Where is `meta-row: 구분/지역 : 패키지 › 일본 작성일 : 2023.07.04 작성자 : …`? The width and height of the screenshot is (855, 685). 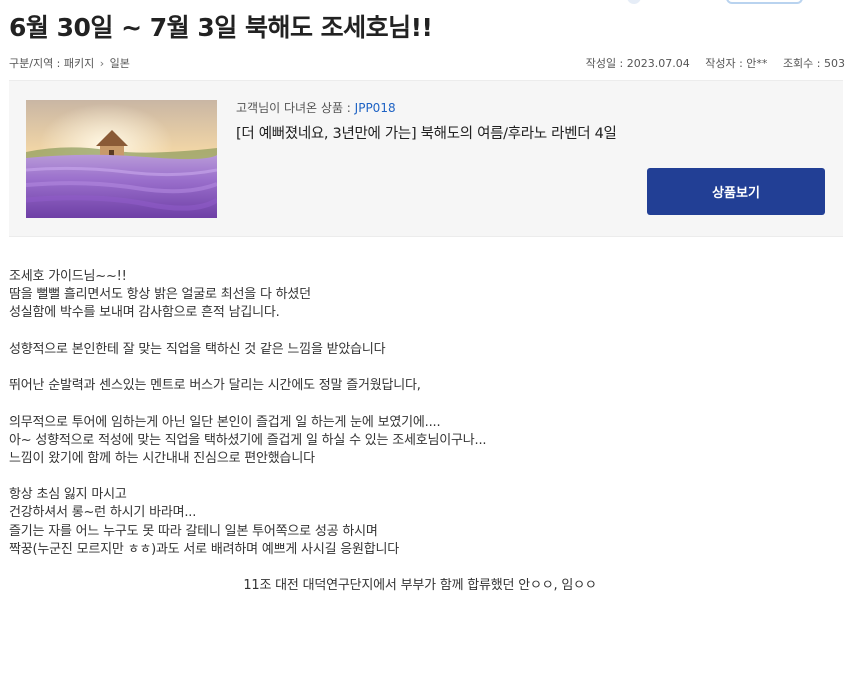 meta-row: 구분/지역 : 패키지 › 일본 작성일 : 2023.07.04 작성자 : … is located at coordinates (427, 62).